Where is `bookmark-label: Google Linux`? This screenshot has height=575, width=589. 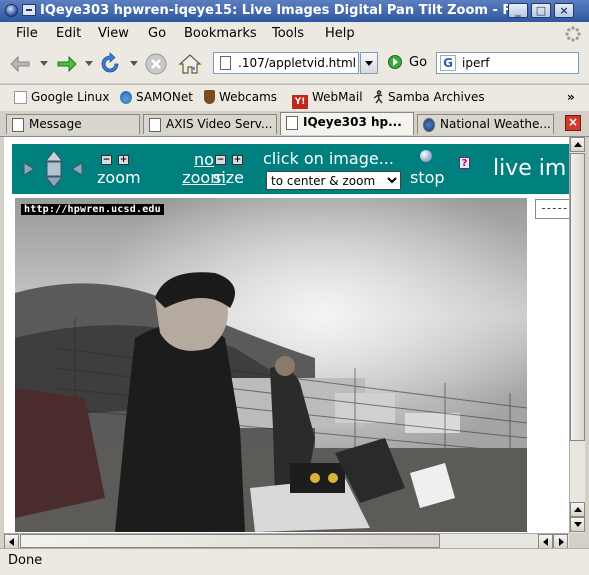
bookmark-label: Google Linux is located at coordinates (70, 97).